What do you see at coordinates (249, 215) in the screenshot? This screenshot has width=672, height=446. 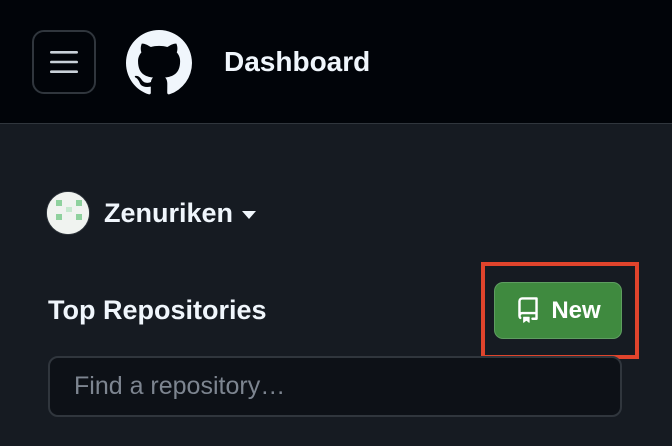 I see `caret-down-icon` at bounding box center [249, 215].